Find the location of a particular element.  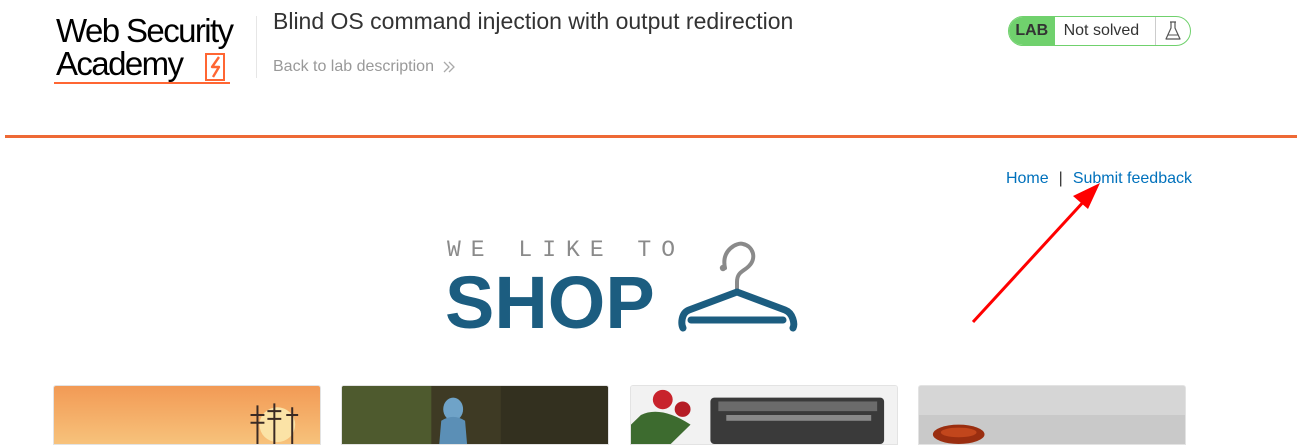

hanger-icon is located at coordinates (738, 286).